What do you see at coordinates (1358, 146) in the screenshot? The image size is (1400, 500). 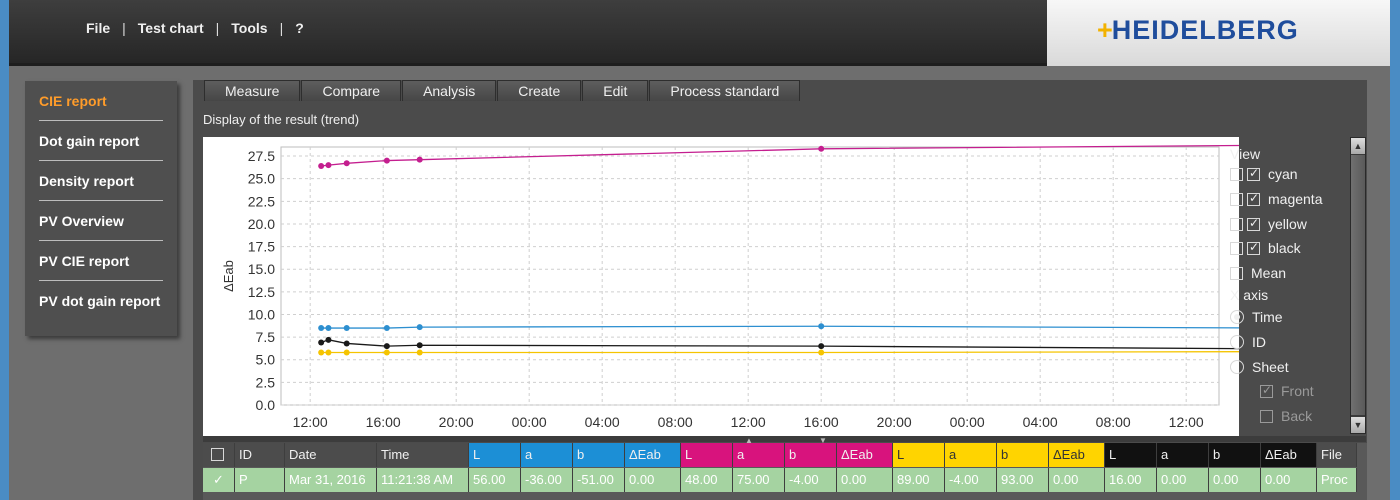 I see `scroll-up-icon: ▲` at bounding box center [1358, 146].